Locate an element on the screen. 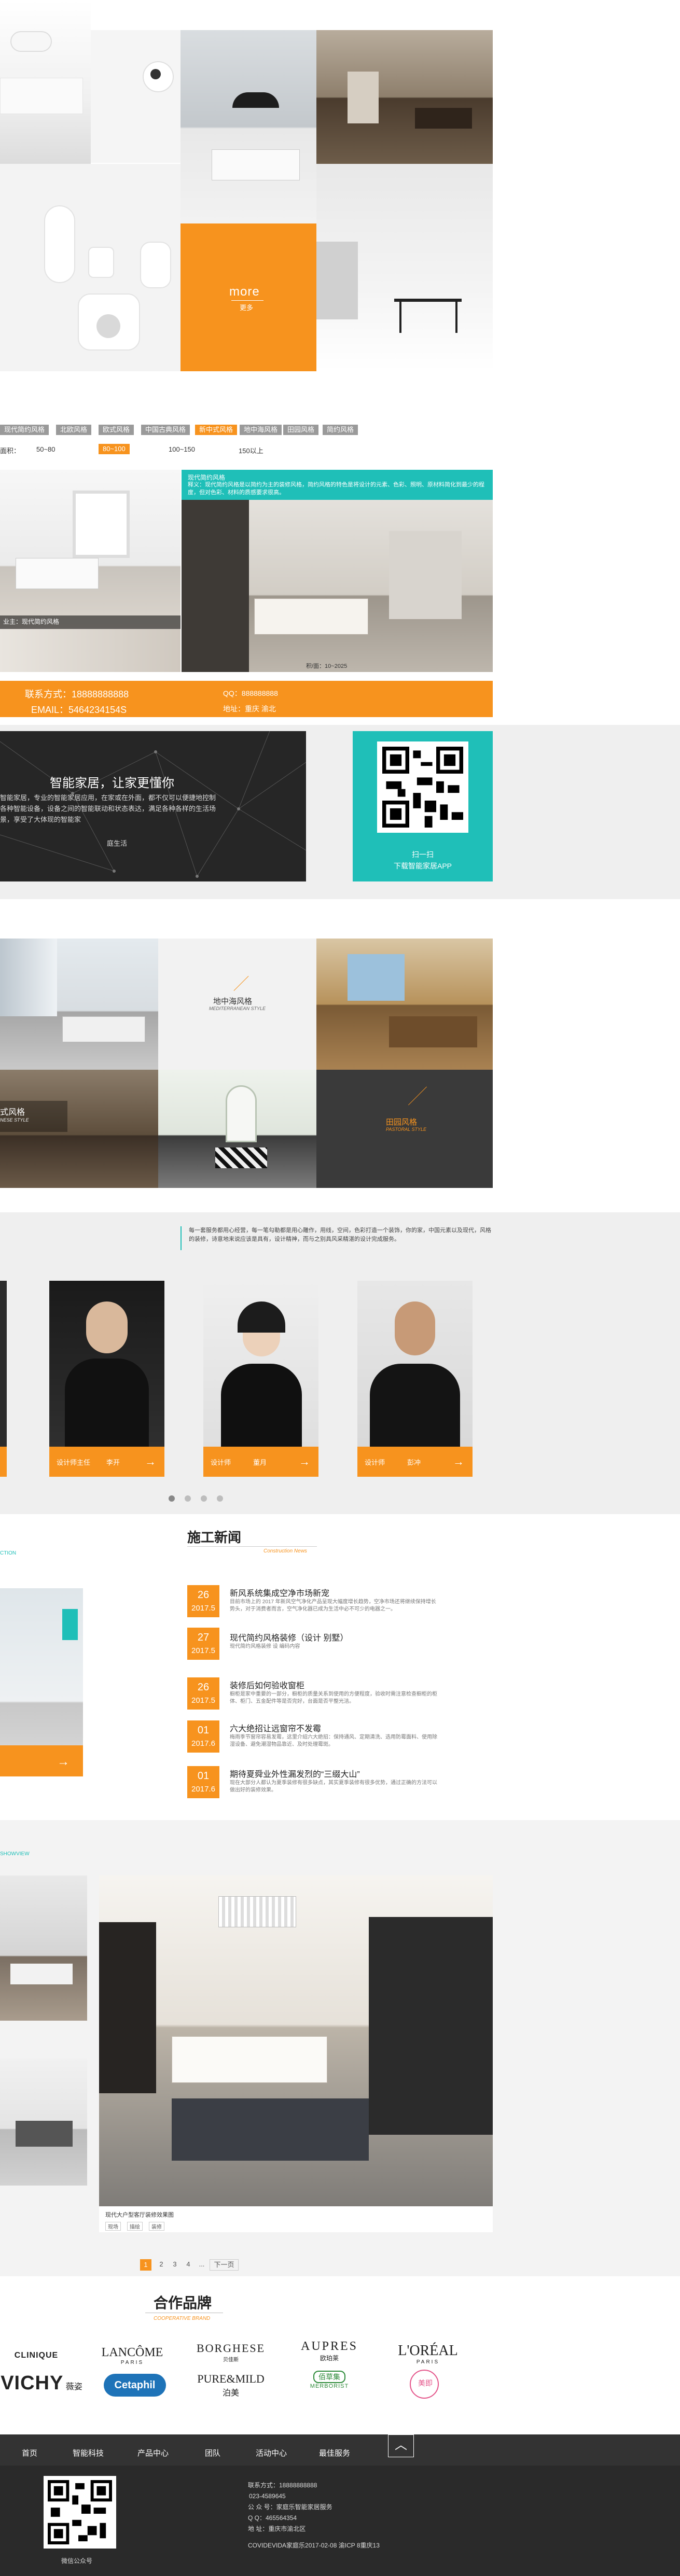 The width and height of the screenshot is (680, 2576). style-image-pastoral-room is located at coordinates (237, 1129).